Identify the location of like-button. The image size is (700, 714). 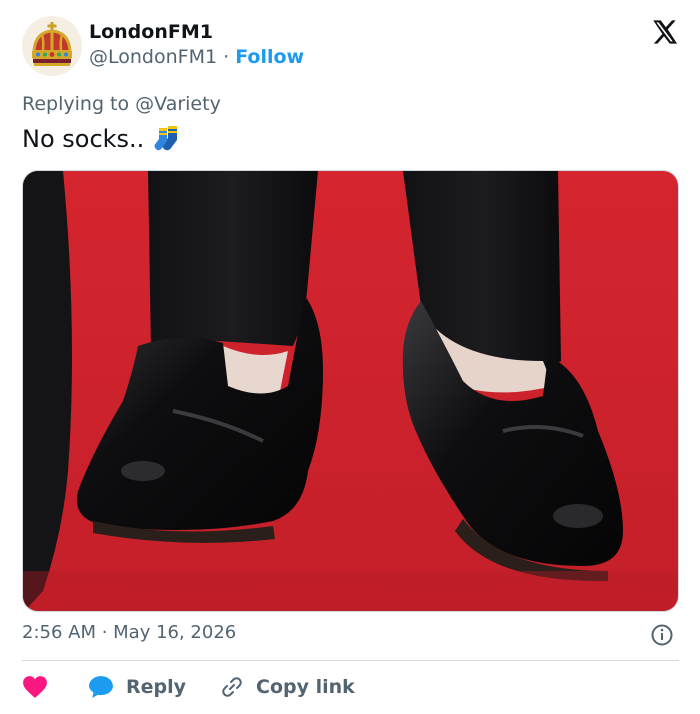
(35, 687).